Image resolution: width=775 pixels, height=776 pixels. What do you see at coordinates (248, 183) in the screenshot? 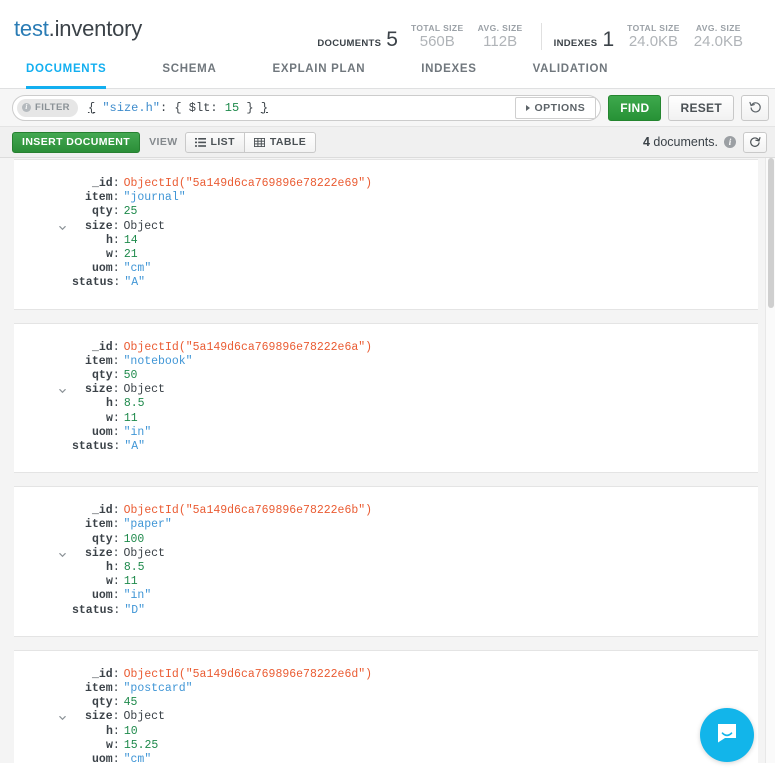
I see `document-field-value: ObjectId("5a149d6ca769896e78222e69")` at bounding box center [248, 183].